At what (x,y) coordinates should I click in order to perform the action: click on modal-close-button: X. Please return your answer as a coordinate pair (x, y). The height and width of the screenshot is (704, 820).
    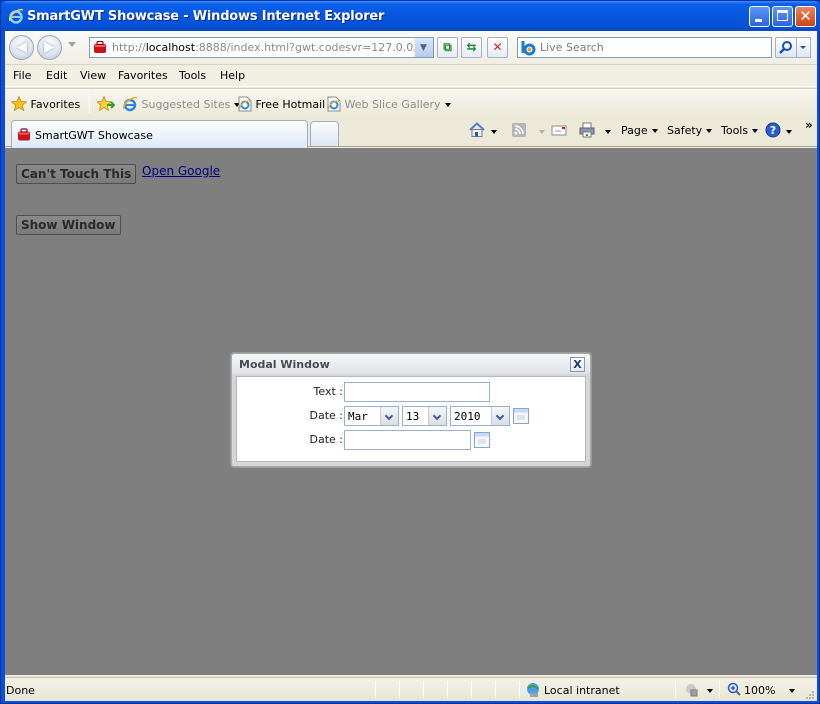
    Looking at the image, I should click on (577, 364).